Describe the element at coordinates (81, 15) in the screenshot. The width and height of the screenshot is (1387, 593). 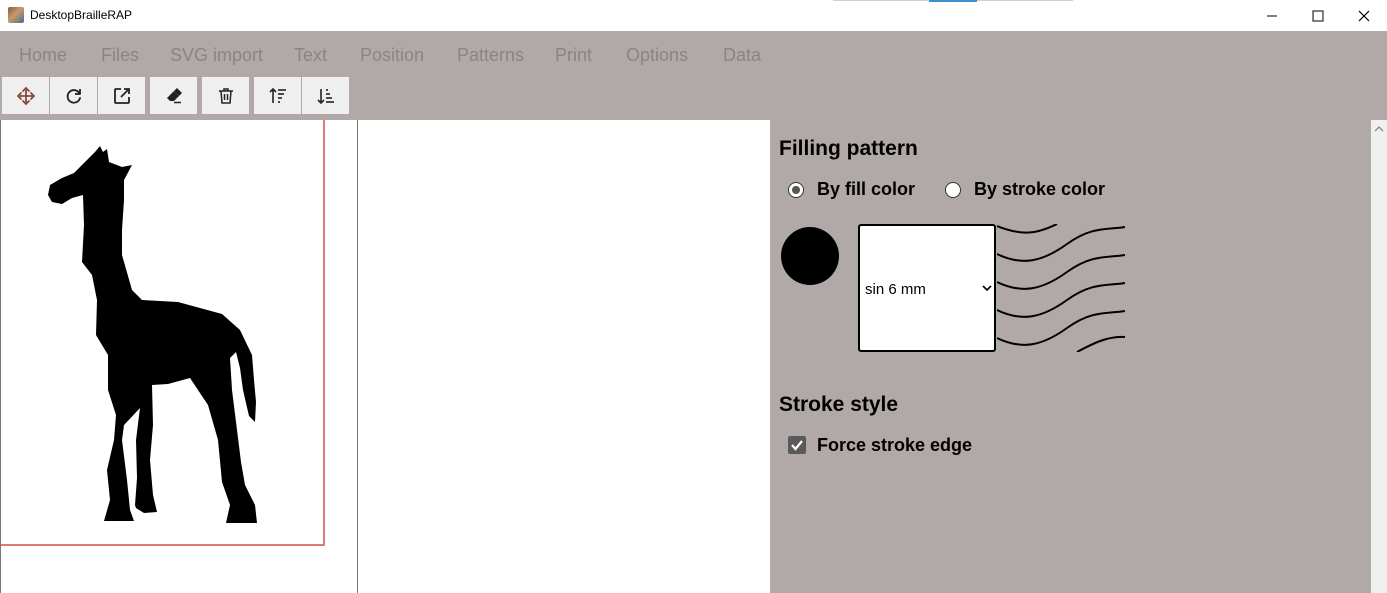
I see `window-title: DesktopBrailleRAP` at that location.